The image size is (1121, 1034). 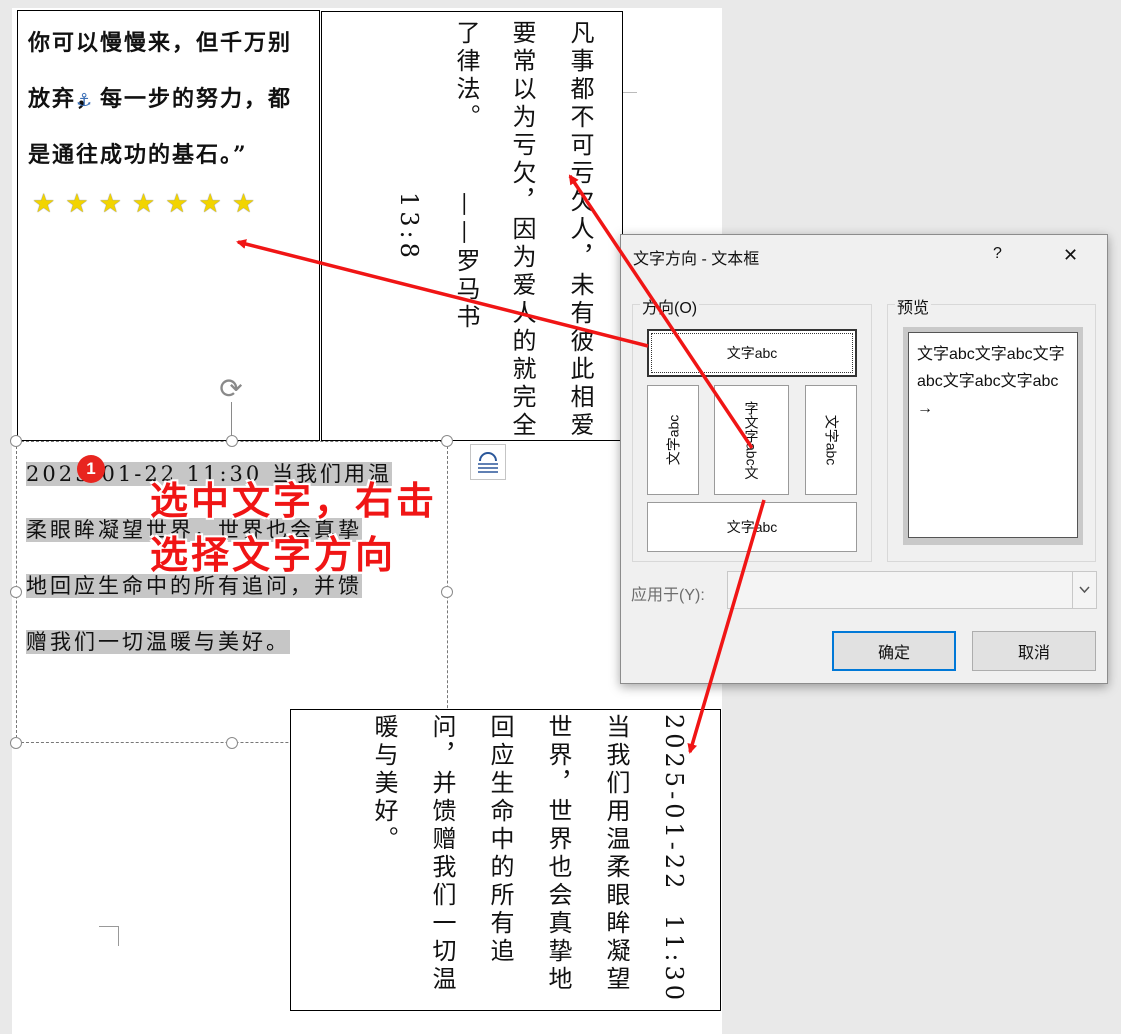 What do you see at coordinates (522, 230) in the screenshot?
I see `vertical-text-column: 要常以为亏欠，因为爱人的就完全` at bounding box center [522, 230].